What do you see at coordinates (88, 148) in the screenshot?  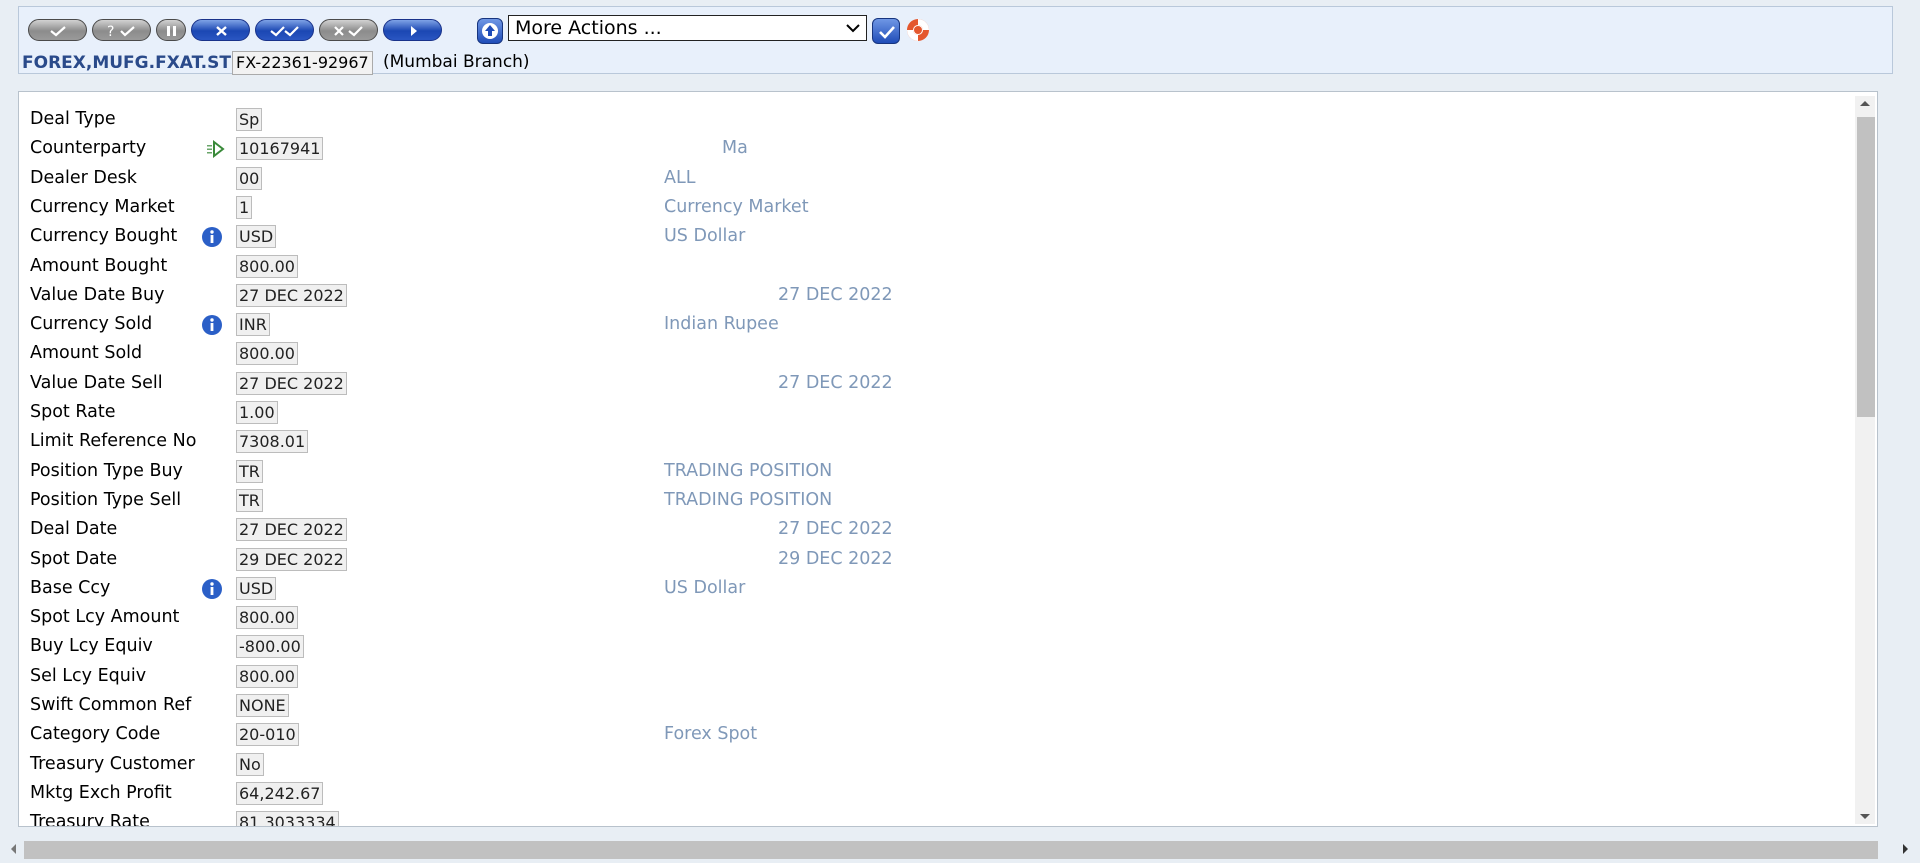 I see `field-label: Counterparty` at bounding box center [88, 148].